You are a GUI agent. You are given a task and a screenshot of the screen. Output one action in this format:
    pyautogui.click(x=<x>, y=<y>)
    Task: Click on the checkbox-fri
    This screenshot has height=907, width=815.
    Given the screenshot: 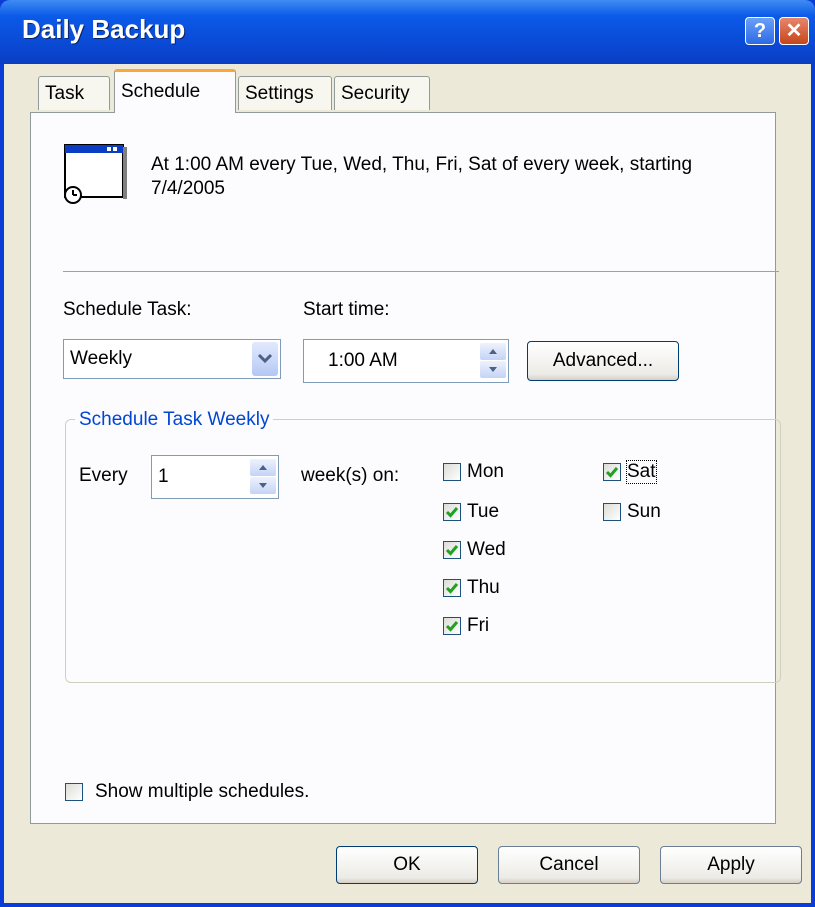 What is the action you would take?
    pyautogui.click(x=452, y=626)
    